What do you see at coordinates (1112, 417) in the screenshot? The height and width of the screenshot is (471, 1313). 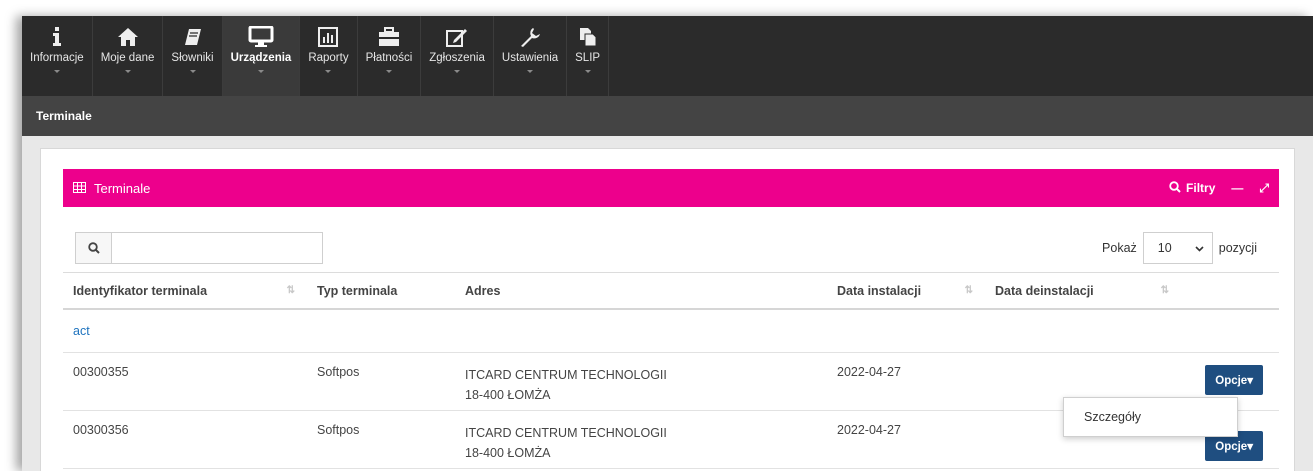 I see `dropdown-item-details: Szczegóły` at bounding box center [1112, 417].